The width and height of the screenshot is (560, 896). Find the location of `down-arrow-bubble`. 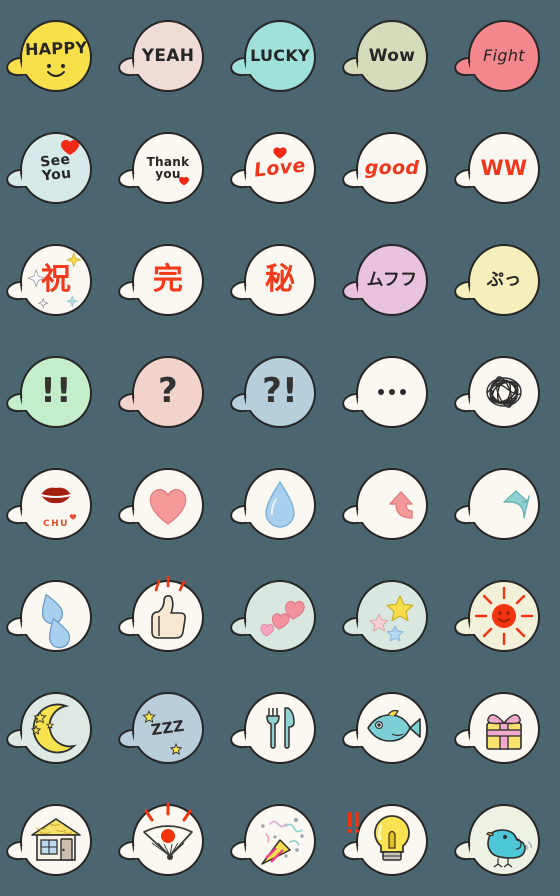

down-arrow-bubble is located at coordinates (504, 504).